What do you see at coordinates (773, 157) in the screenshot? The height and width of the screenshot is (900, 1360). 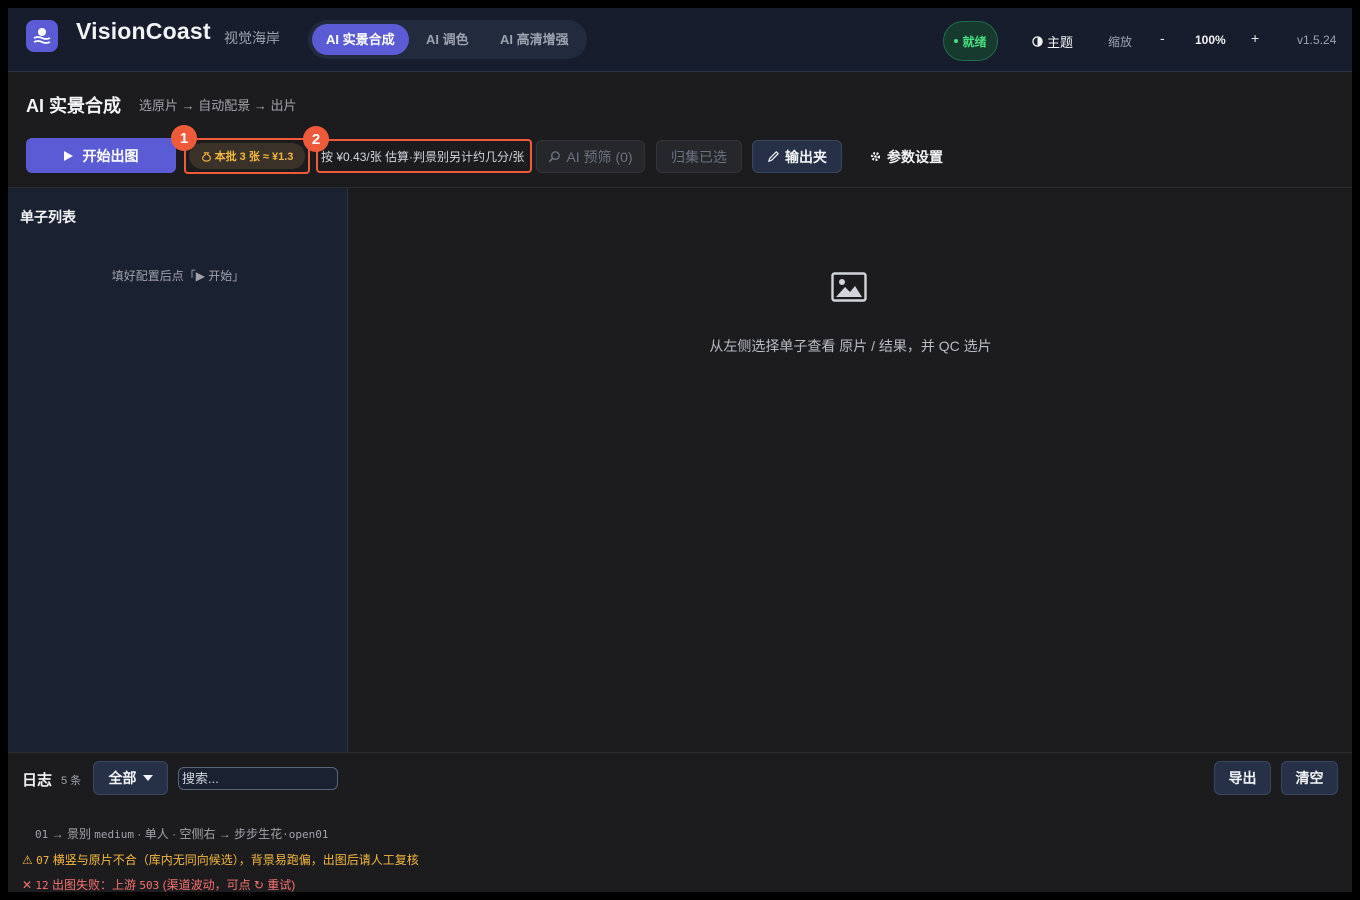 I see `pencil-icon` at bounding box center [773, 157].